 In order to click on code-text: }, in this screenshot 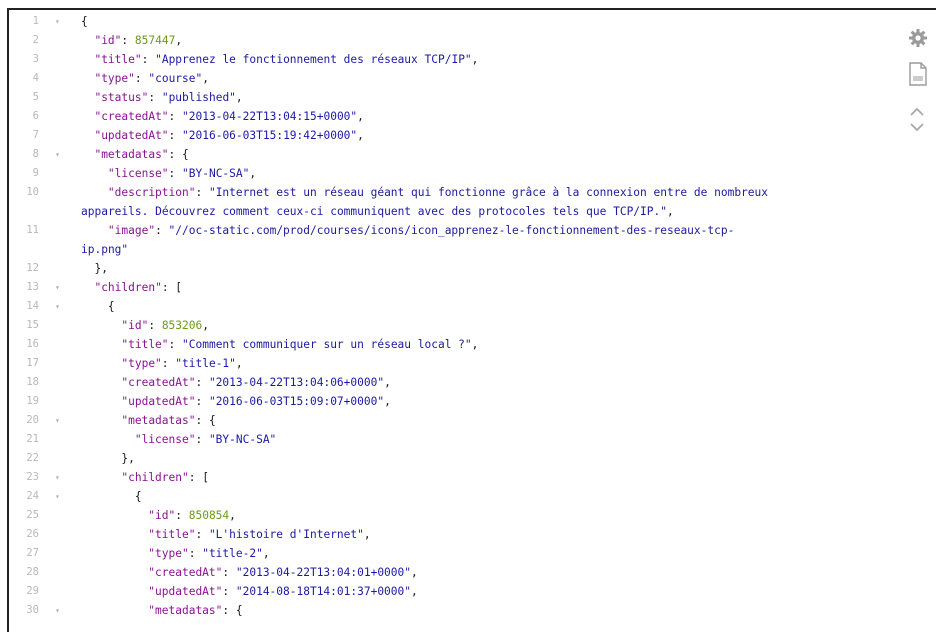, I will do `click(100, 268)`.